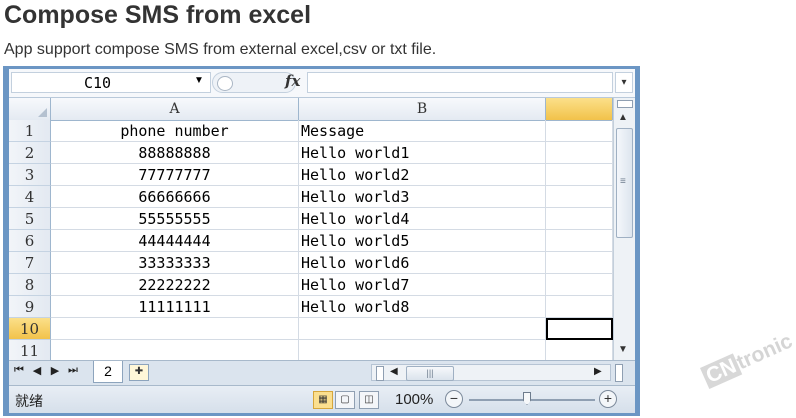 The width and height of the screenshot is (796, 418). What do you see at coordinates (422, 131) in the screenshot?
I see `cell-b: Message` at bounding box center [422, 131].